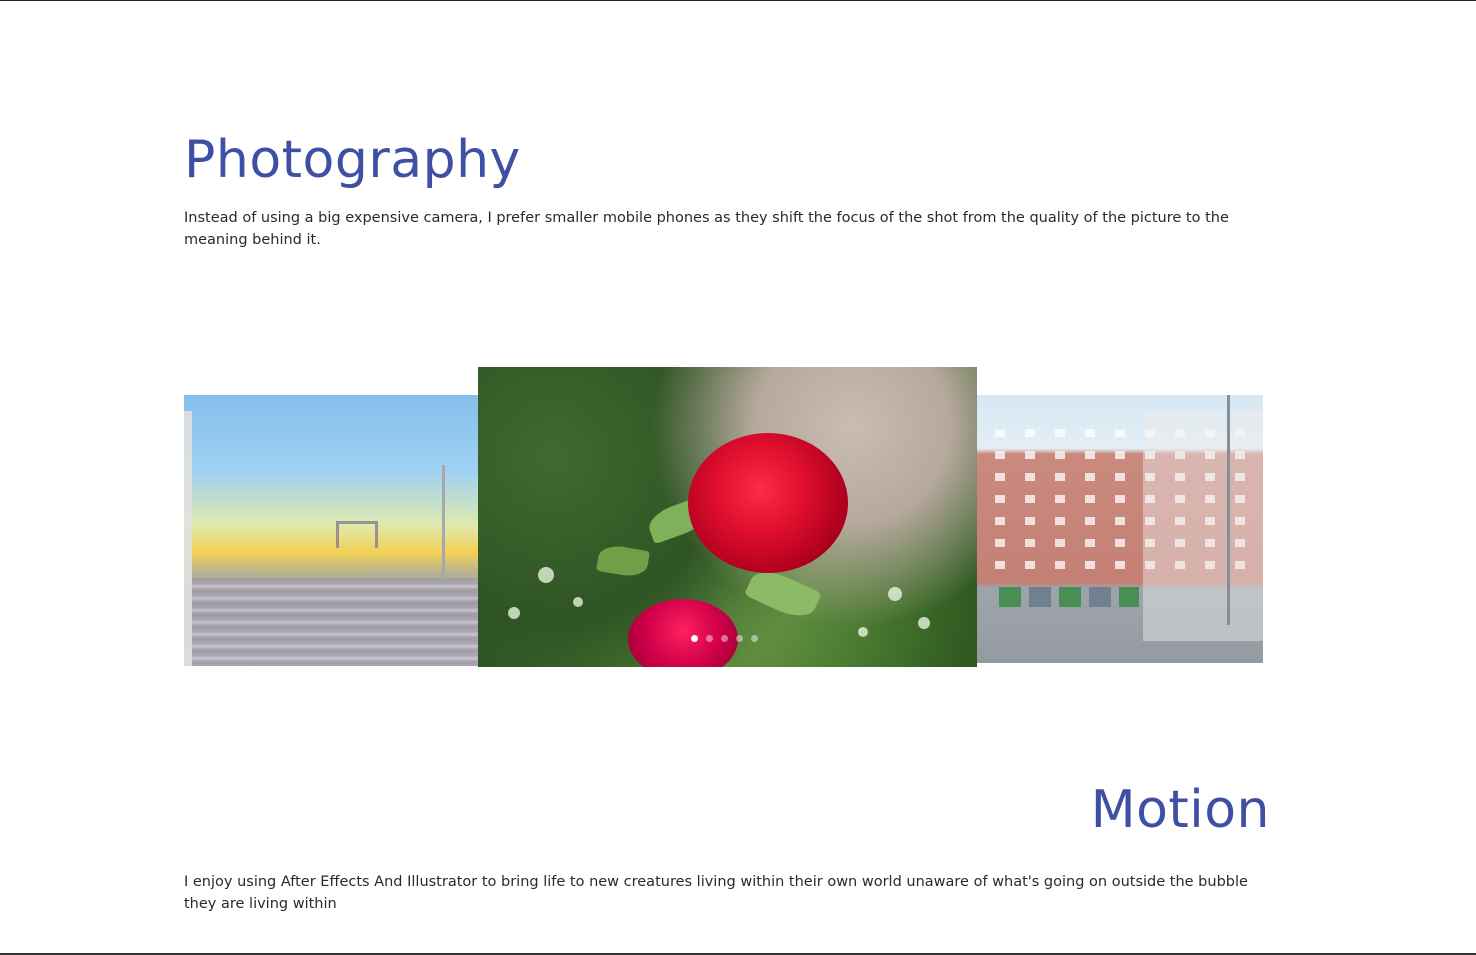 The width and height of the screenshot is (1476, 955). I want to click on highway-road-image-area, so click(335, 622).